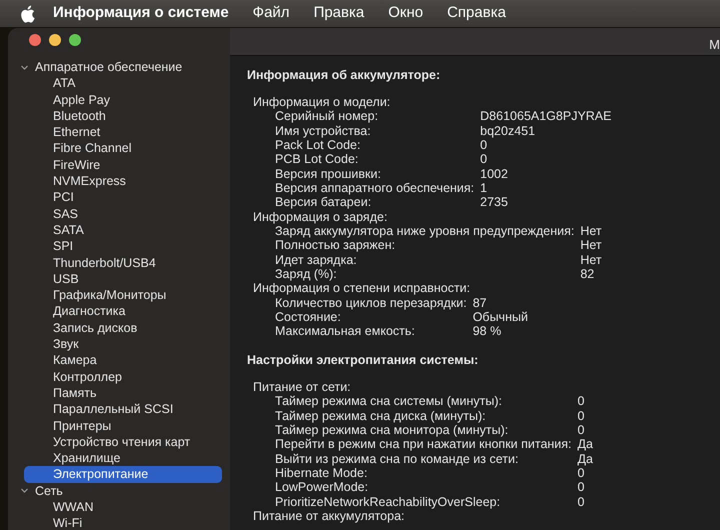  What do you see at coordinates (362, 288) in the screenshot?
I see `group-heading: Информация о степени исправности:` at bounding box center [362, 288].